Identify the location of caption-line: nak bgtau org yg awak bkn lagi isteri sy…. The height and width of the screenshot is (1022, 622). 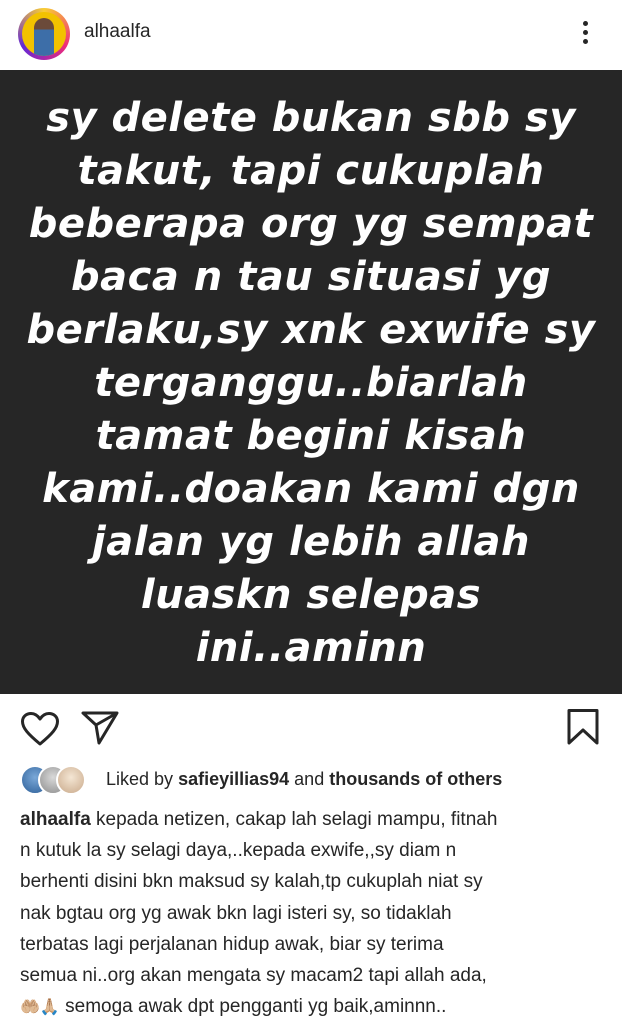
(236, 913).